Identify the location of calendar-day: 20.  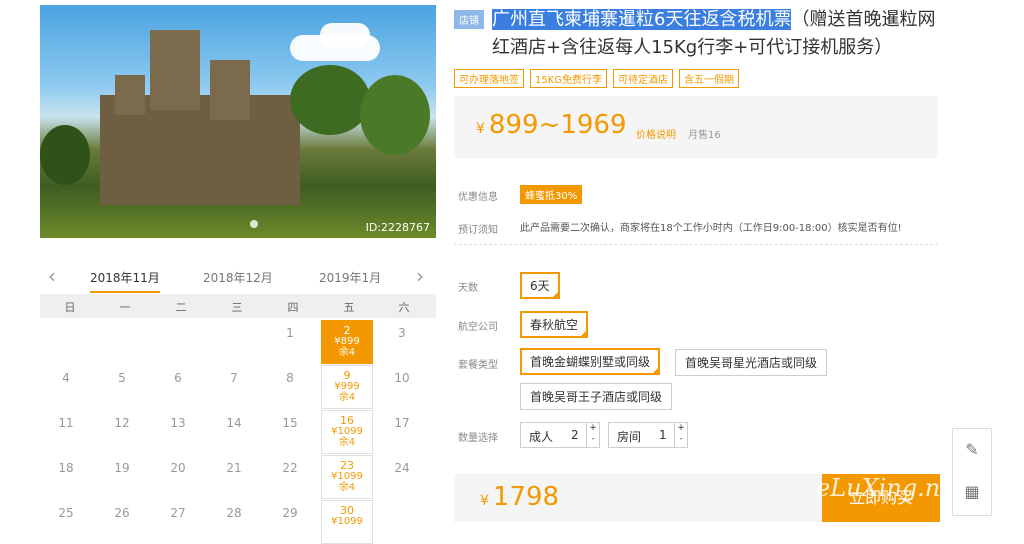
(178, 476).